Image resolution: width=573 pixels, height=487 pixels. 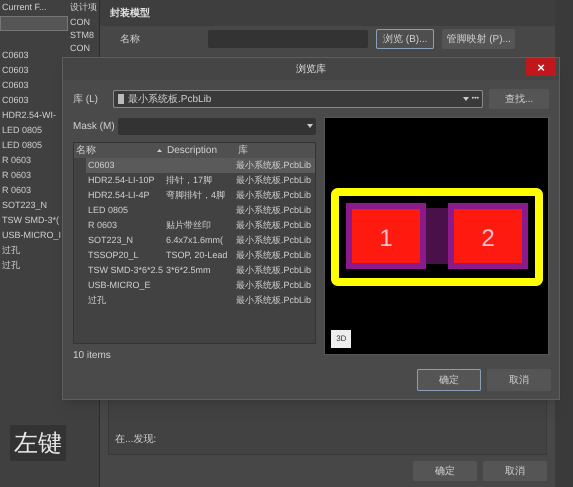 I want to click on table-cell: 3*6*2.5mm, so click(x=188, y=270).